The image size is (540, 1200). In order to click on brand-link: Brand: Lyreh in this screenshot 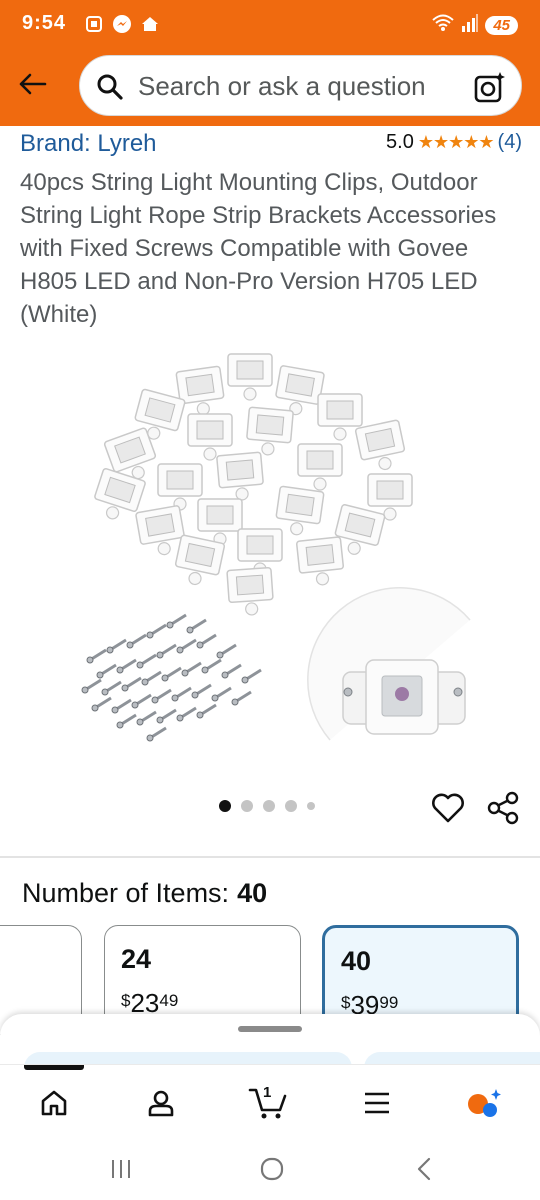, I will do `click(88, 144)`.